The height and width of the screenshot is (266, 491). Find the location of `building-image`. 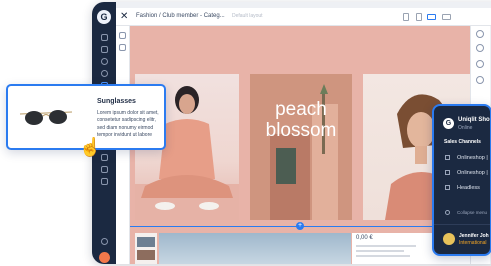

building-image is located at coordinates (301, 147).